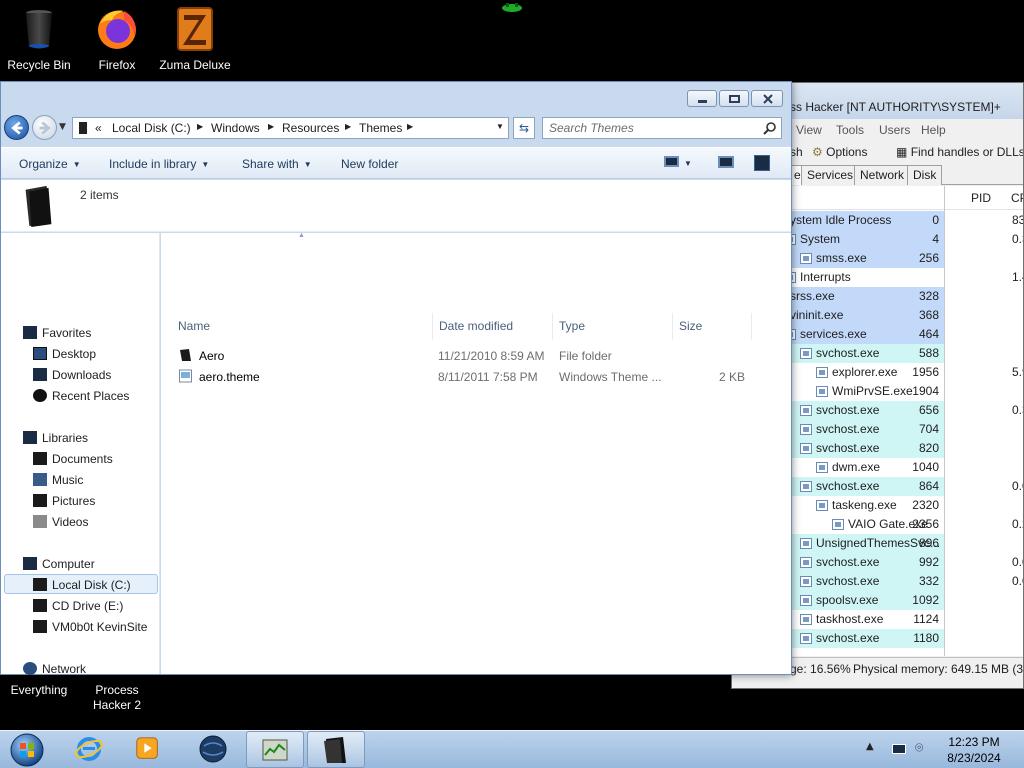 The height and width of the screenshot is (768, 1024). What do you see at coordinates (65, 438) in the screenshot?
I see `nav-label: Libraries` at bounding box center [65, 438].